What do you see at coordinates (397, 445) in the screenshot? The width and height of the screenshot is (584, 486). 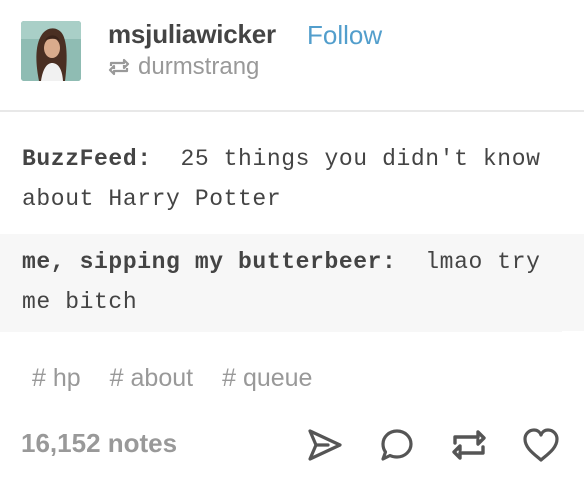 I see `reply-icon` at bounding box center [397, 445].